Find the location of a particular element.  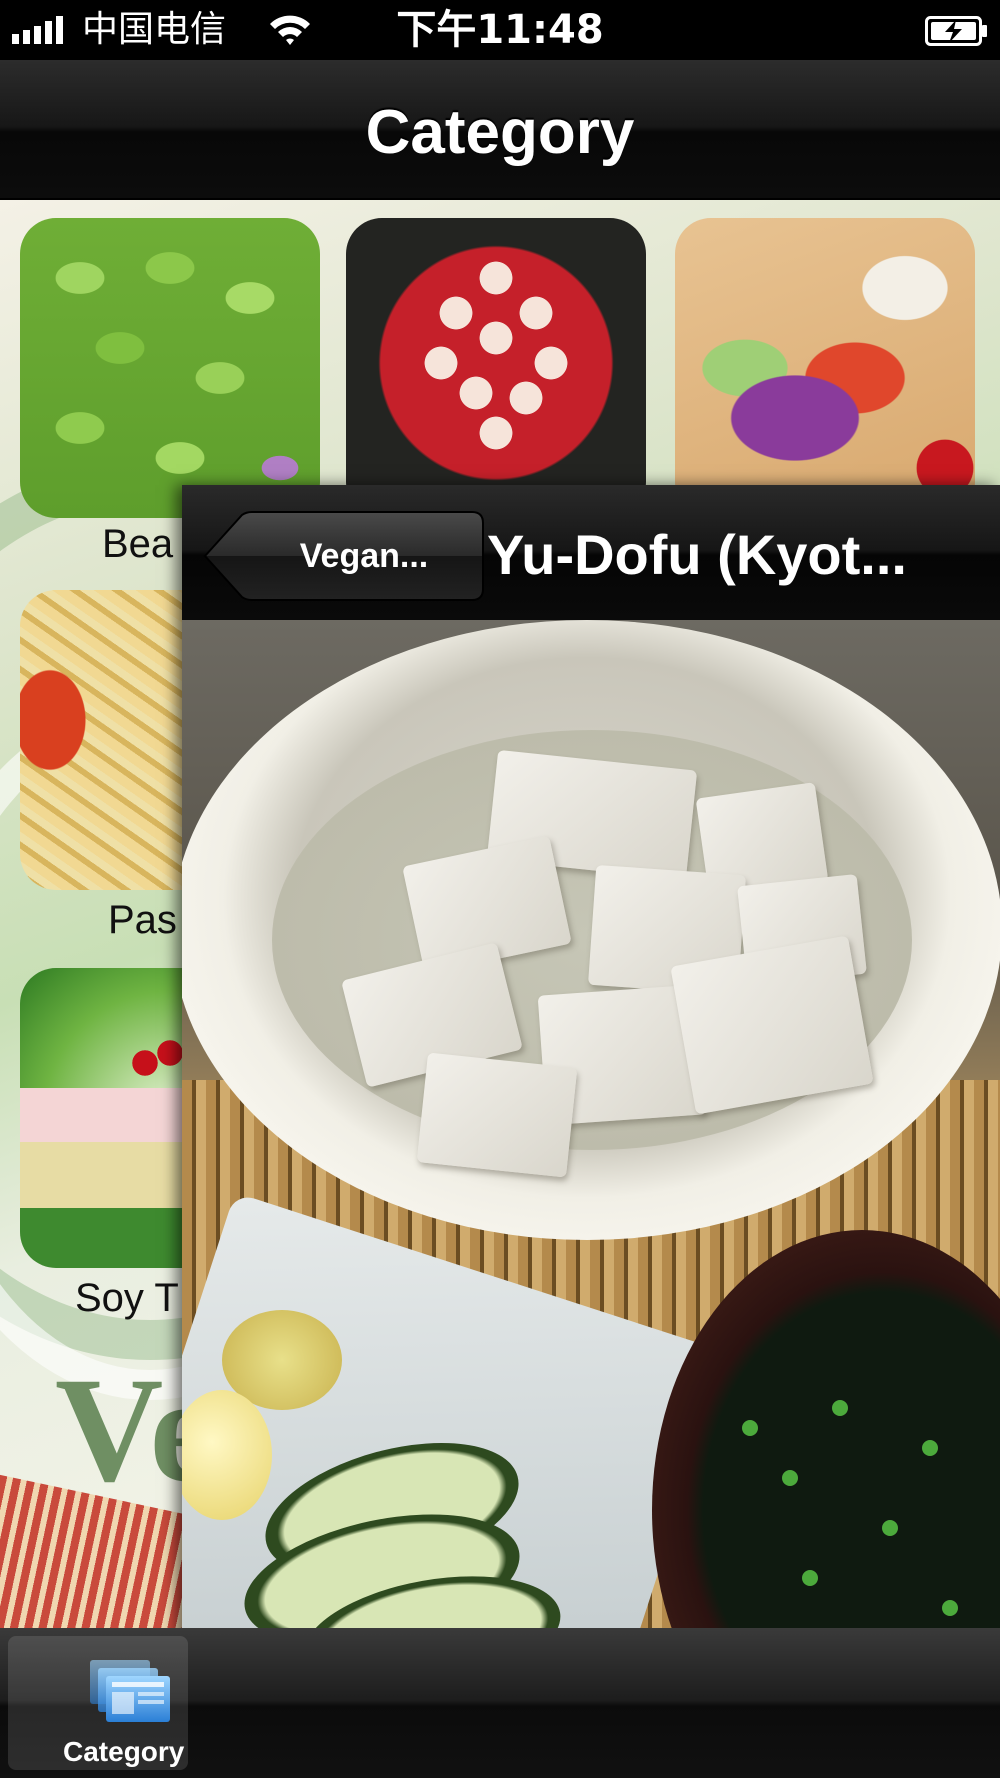

tab-category-label: Category is located at coordinates (124, 1751).